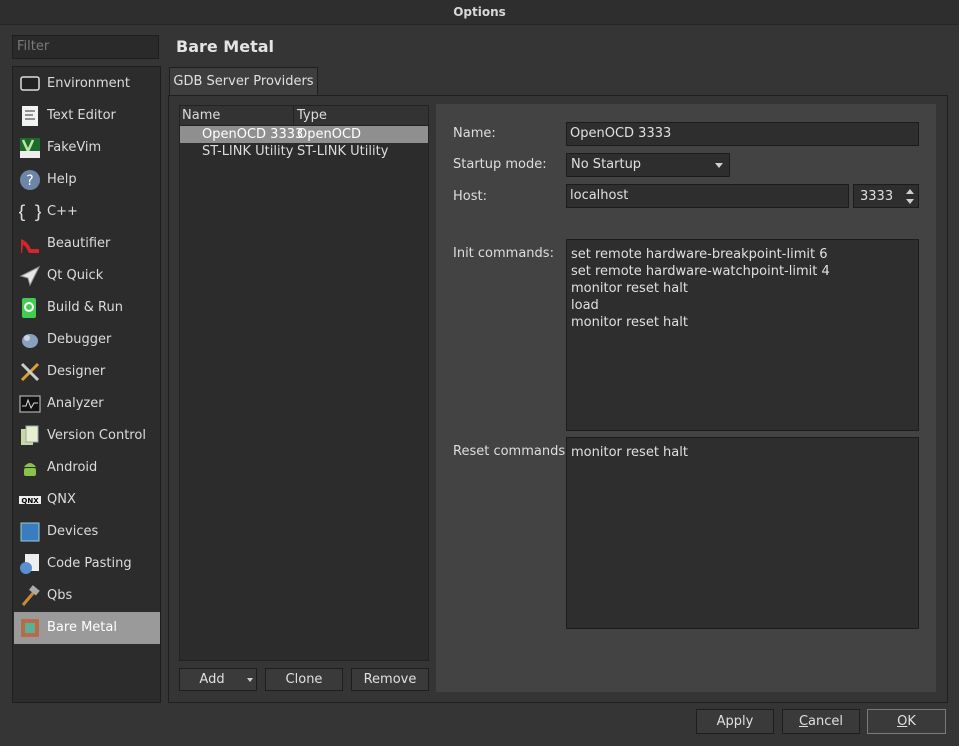  What do you see at coordinates (30, 372) in the screenshot?
I see `designer-tools-icon` at bounding box center [30, 372].